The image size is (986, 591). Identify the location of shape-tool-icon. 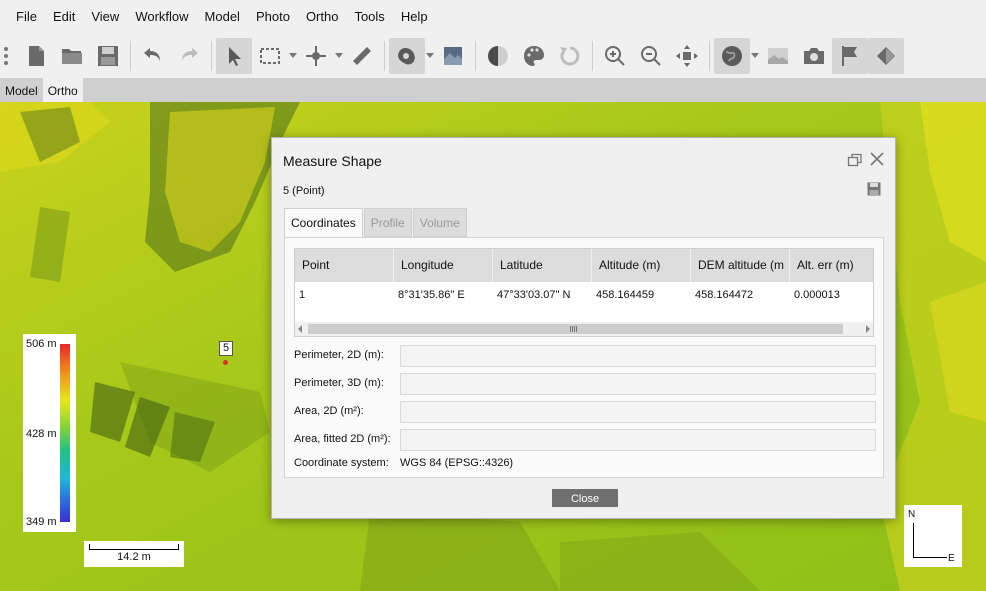
(407, 56).